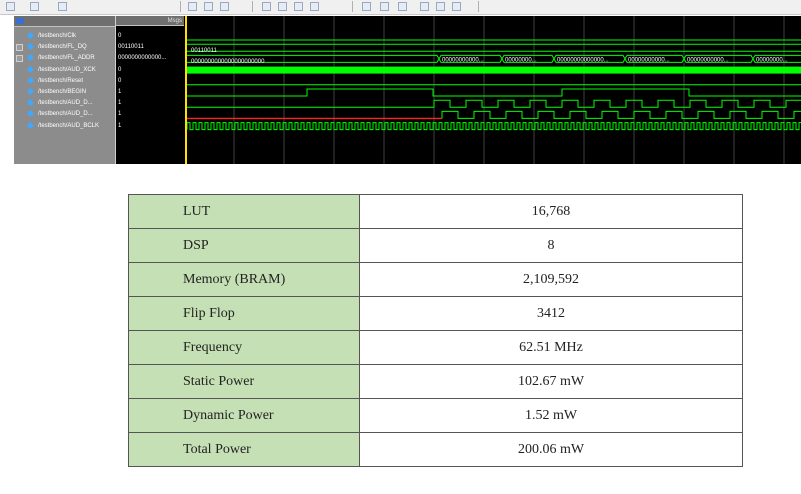 The width and height of the screenshot is (801, 494). What do you see at coordinates (64, 47) in the screenshot?
I see `signal-row: /testbench/FL_DQ` at bounding box center [64, 47].